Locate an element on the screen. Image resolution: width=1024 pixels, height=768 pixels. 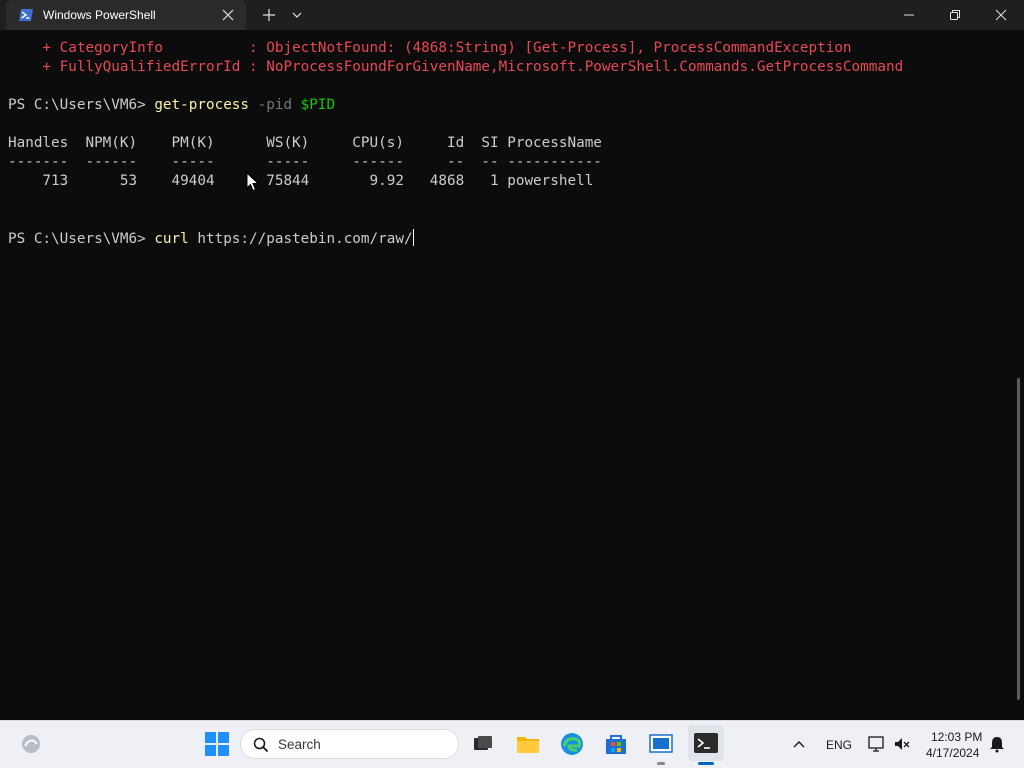
close-window-button is located at coordinates (1001, 15).